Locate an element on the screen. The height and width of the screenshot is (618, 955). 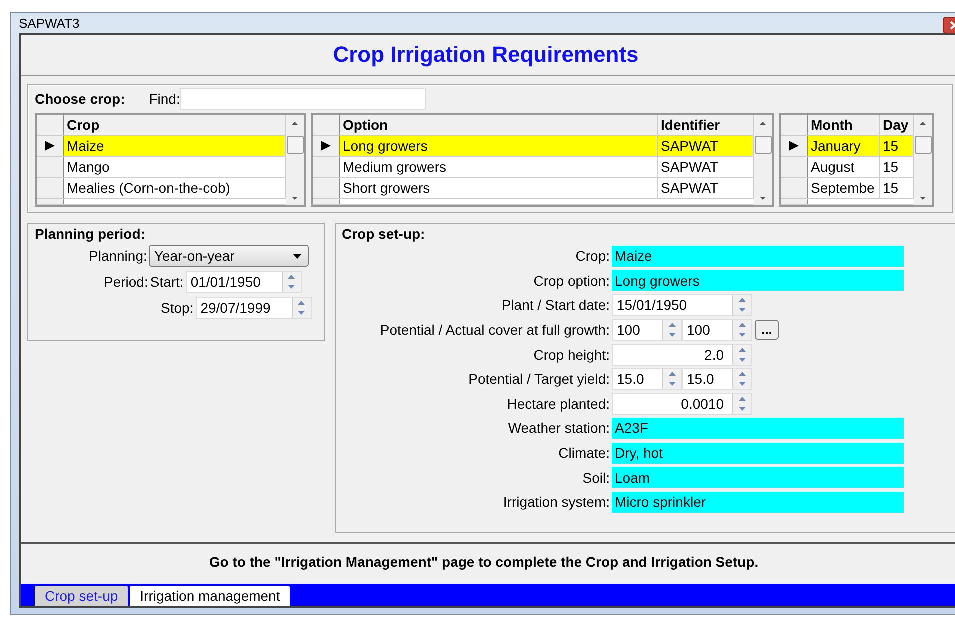
field-label: Stop: is located at coordinates (177, 308).